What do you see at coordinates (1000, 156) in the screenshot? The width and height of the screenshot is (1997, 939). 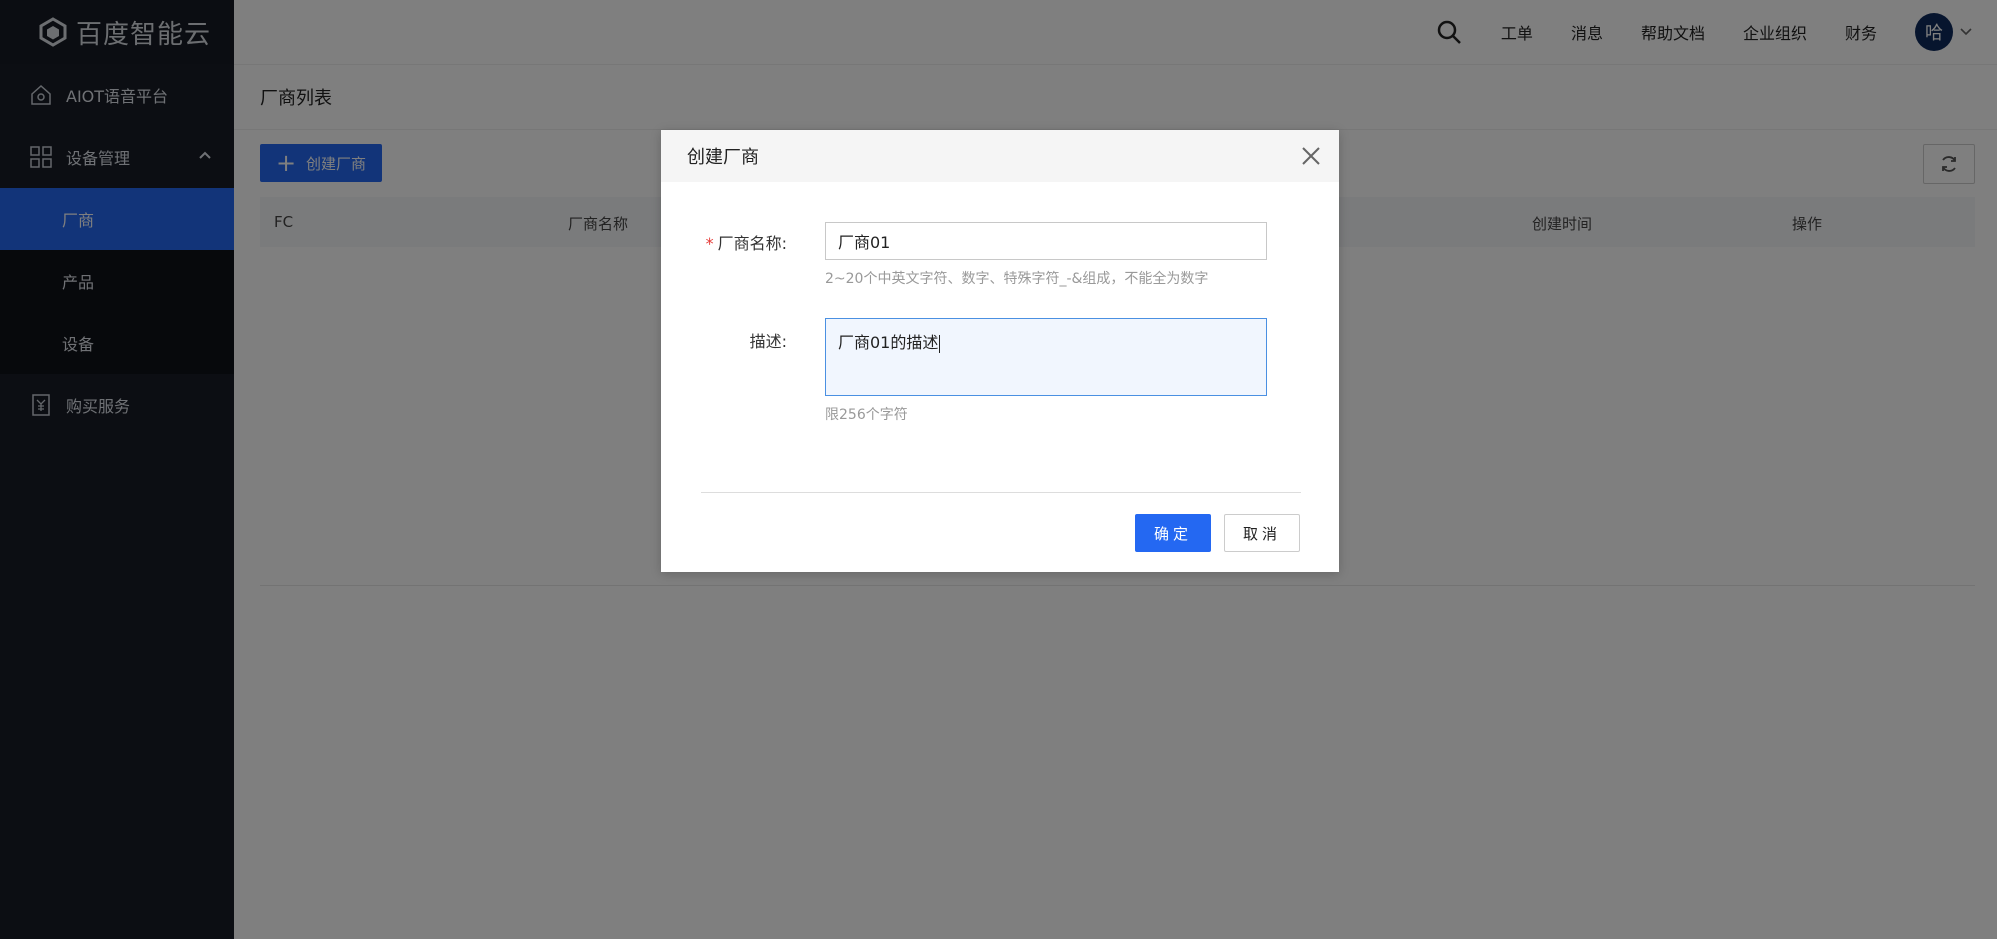 I see `dialog-header: 创建厂商` at bounding box center [1000, 156].